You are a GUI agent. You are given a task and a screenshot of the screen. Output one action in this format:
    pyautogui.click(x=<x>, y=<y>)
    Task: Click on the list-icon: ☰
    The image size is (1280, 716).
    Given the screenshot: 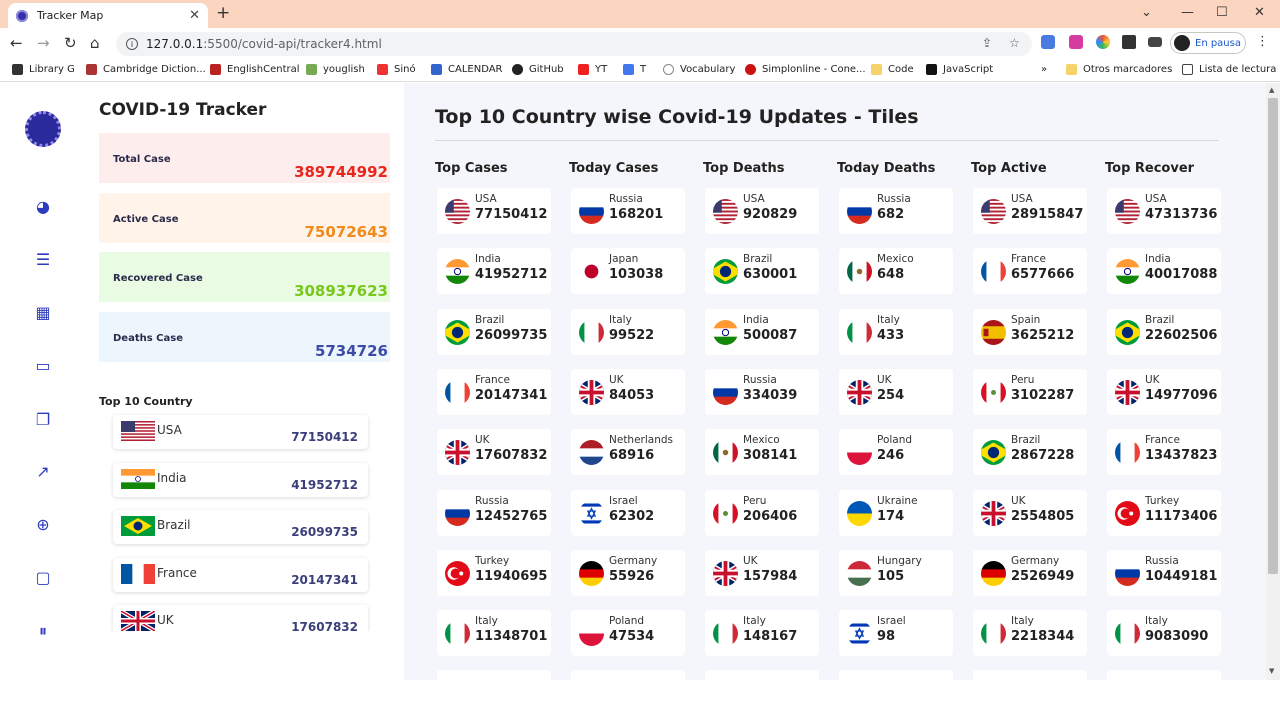 What is the action you would take?
    pyautogui.click(x=43, y=260)
    